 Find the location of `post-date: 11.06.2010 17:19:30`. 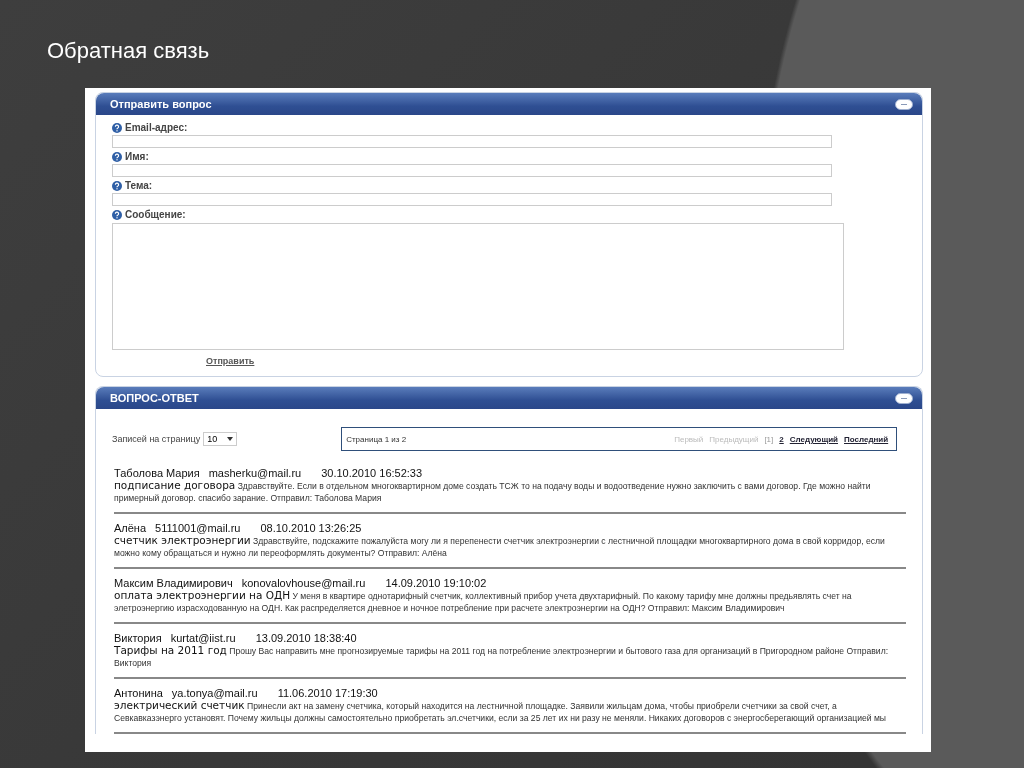

post-date: 11.06.2010 17:19:30 is located at coordinates (327, 693).